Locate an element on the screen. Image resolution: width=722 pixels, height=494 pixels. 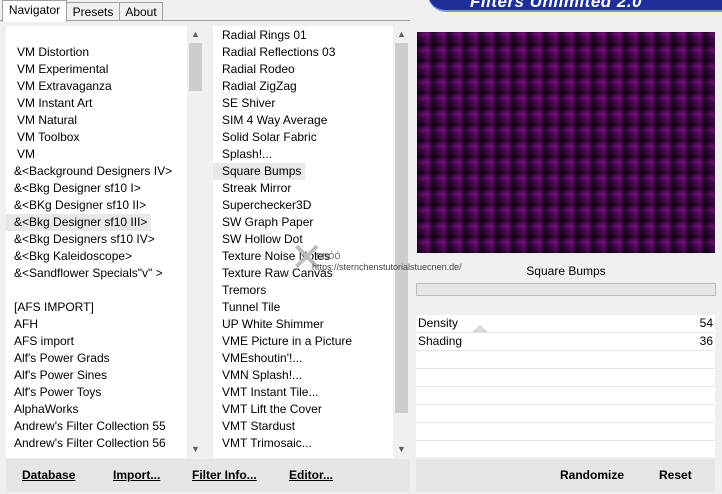
list-item: SE Shiver is located at coordinates (246, 103).